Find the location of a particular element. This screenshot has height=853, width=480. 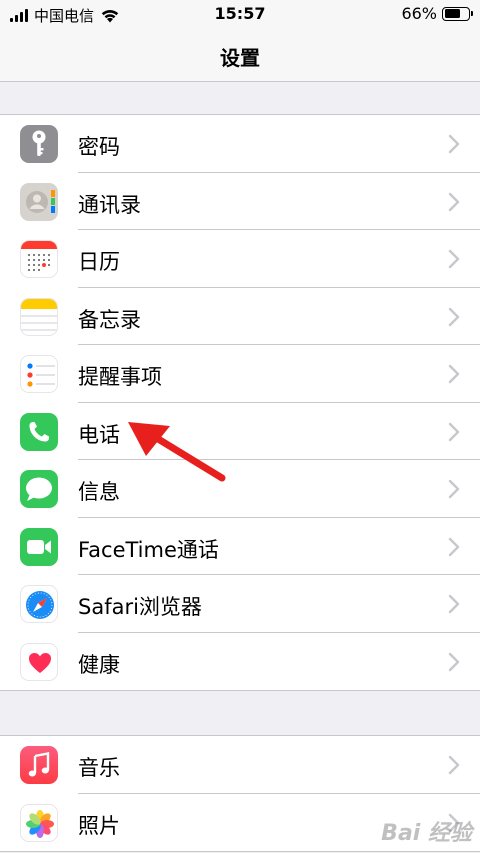

photos-icon is located at coordinates (39, 822).